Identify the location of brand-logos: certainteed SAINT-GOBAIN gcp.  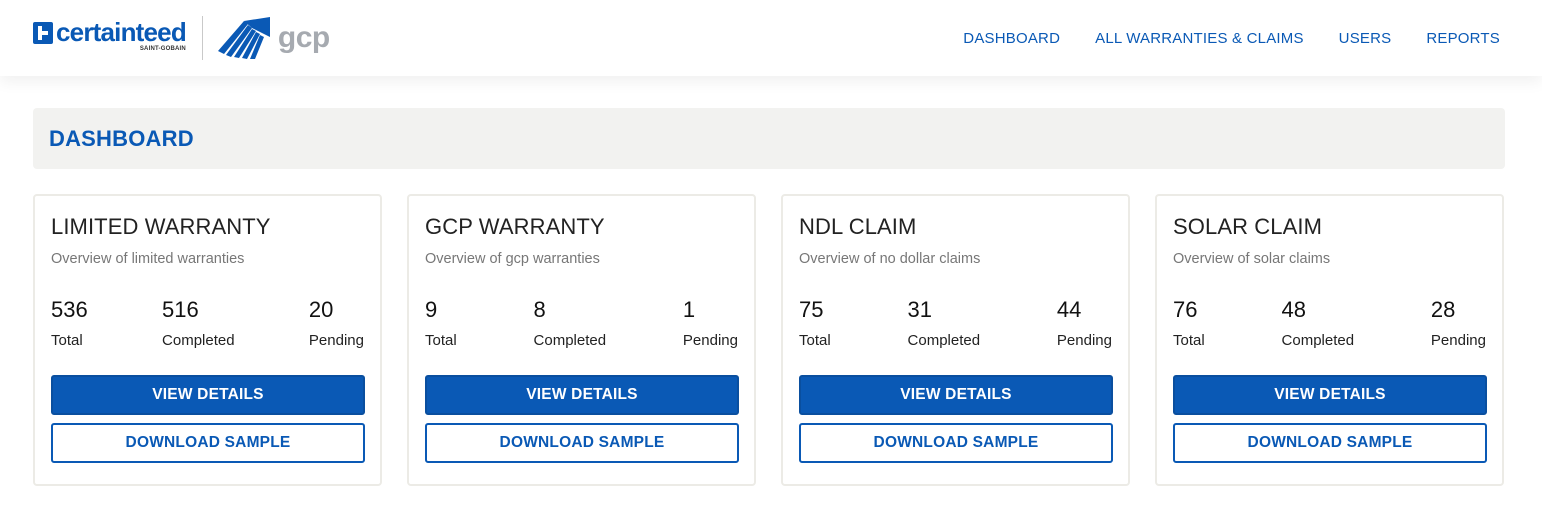
(181, 38).